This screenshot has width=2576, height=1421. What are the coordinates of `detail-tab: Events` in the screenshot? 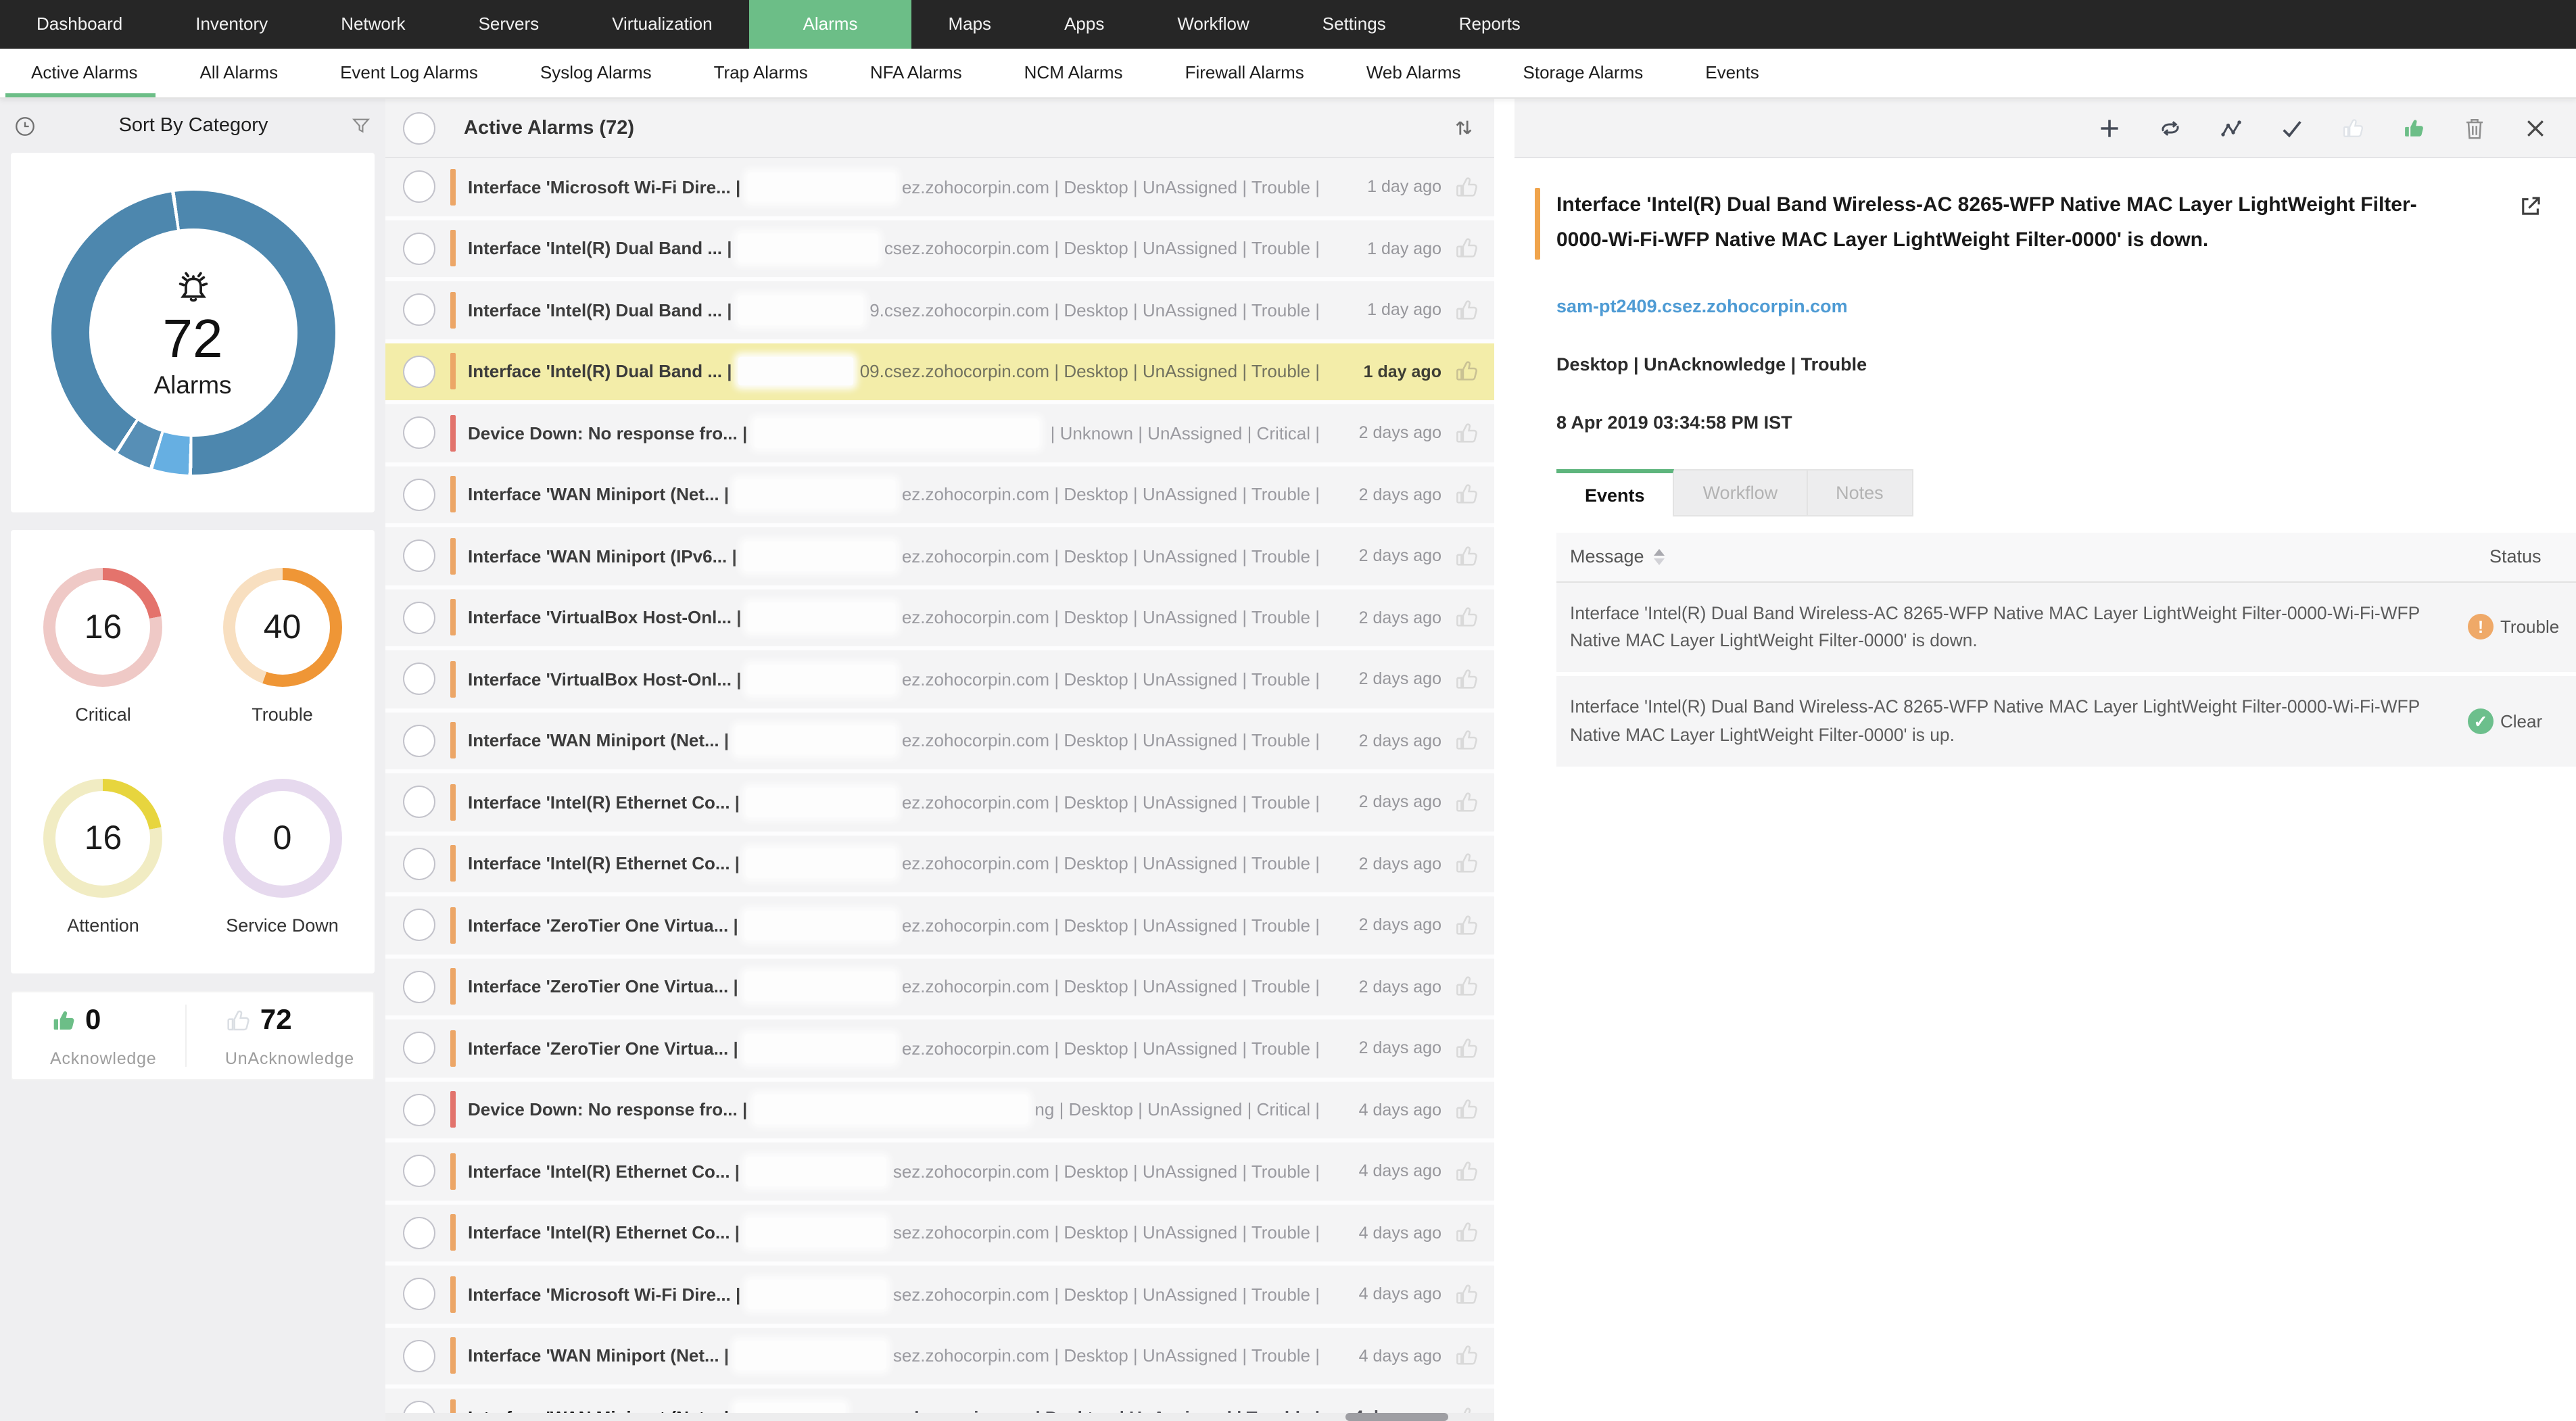 It's located at (1615, 492).